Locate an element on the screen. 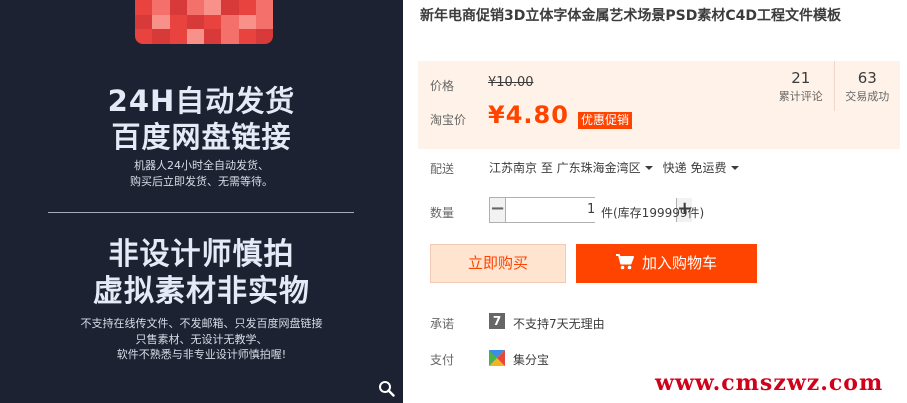  product-title: 新年电商促销3D立体字体金属艺术场景PSD素材C4D工程文件模板 is located at coordinates (630, 16).